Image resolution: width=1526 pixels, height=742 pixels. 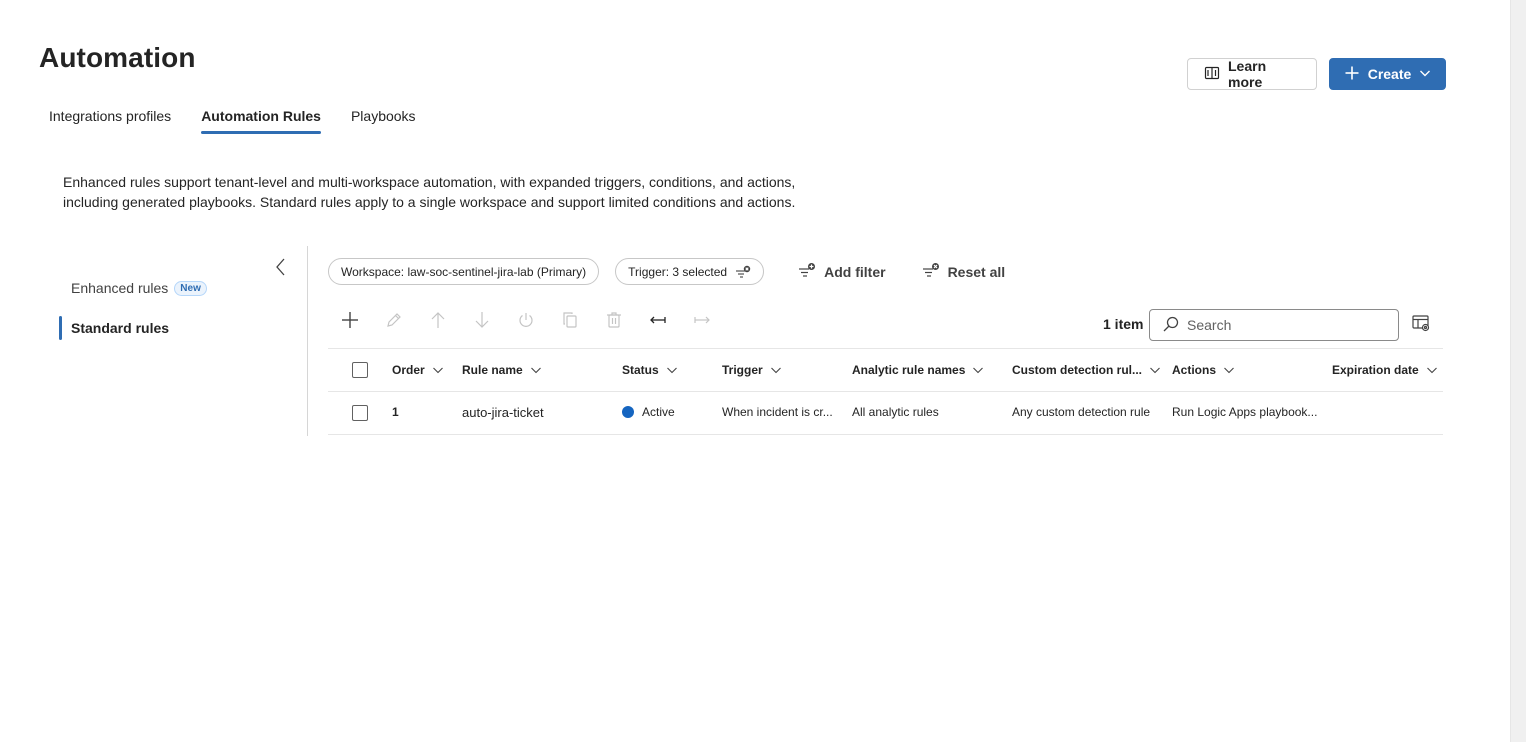 I want to click on delete-icon, so click(x=614, y=322).